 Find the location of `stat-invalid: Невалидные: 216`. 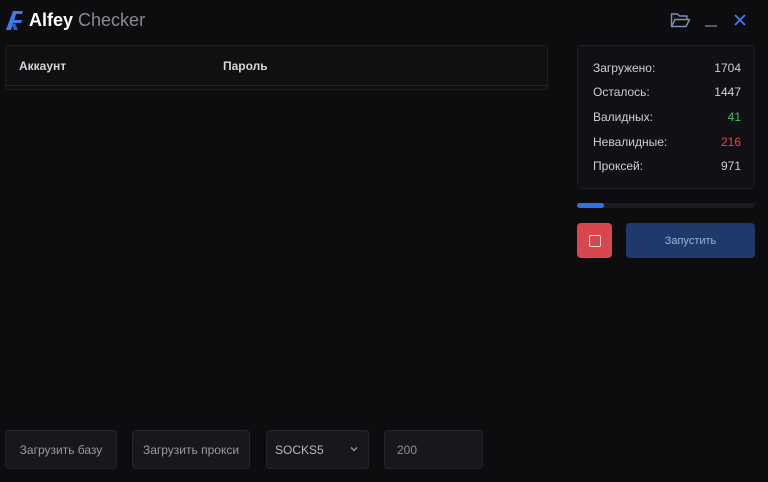

stat-invalid: Невалидные: 216 is located at coordinates (667, 143).